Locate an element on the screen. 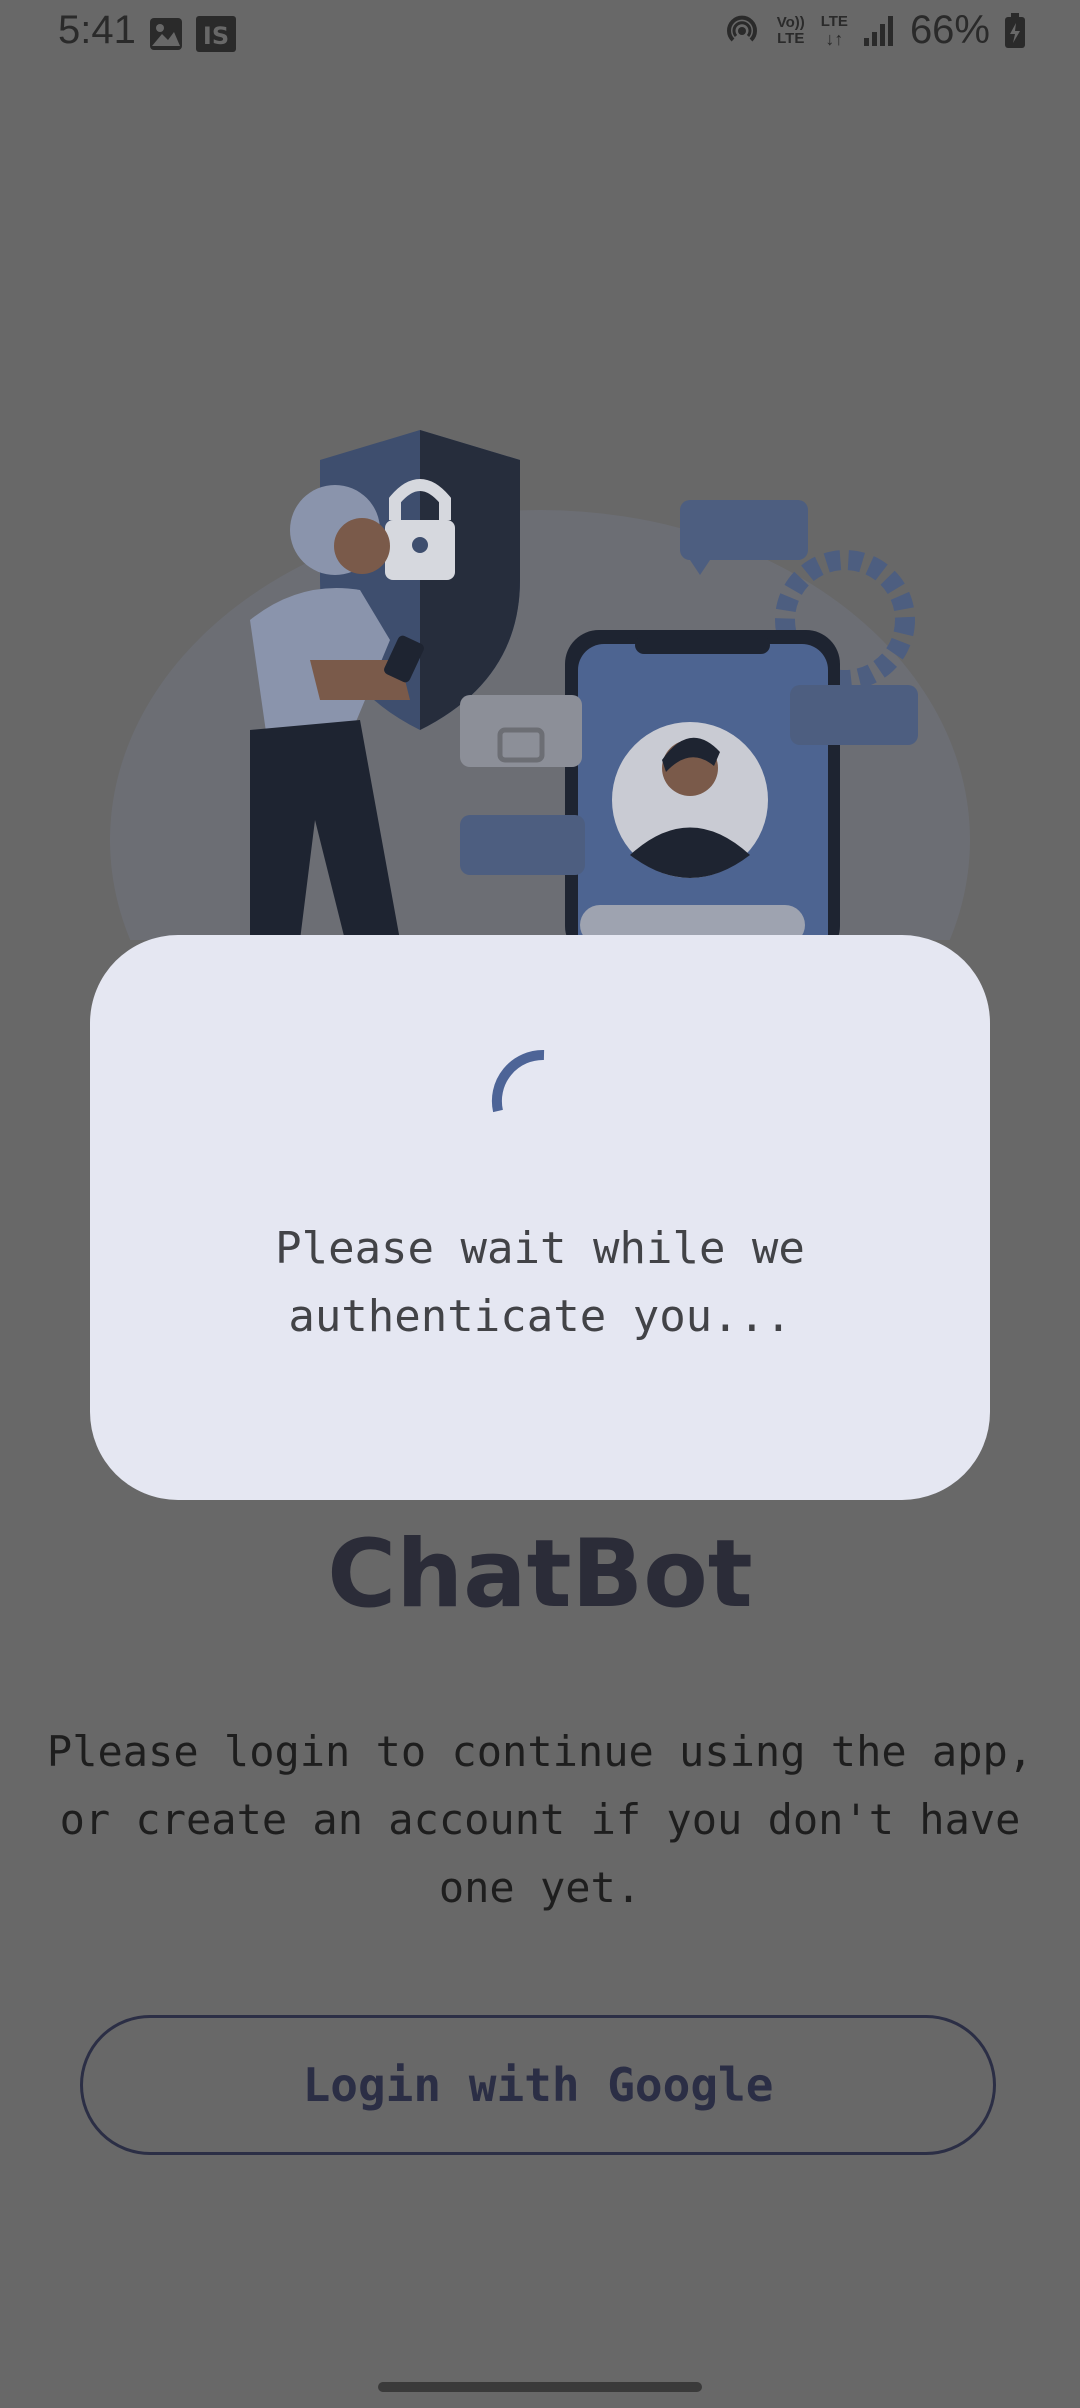 The height and width of the screenshot is (2408, 1080). battery-charging-icon is located at coordinates (1015, 30).